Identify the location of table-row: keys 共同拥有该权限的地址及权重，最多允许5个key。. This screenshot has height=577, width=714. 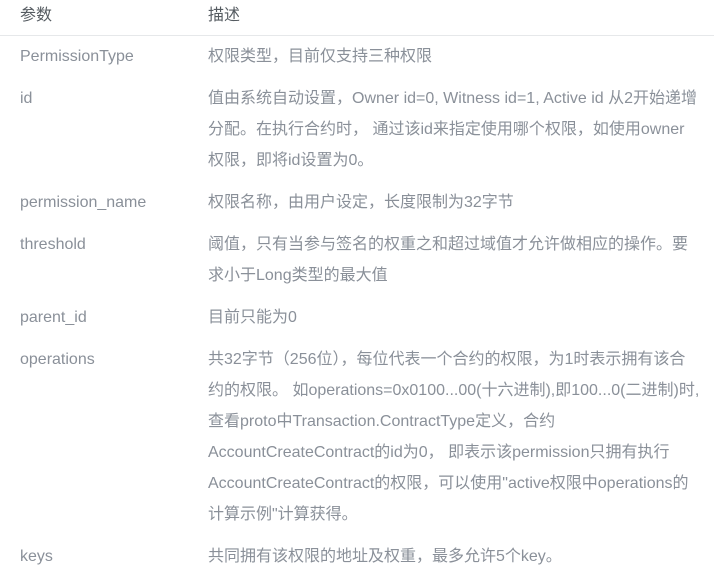
(357, 556).